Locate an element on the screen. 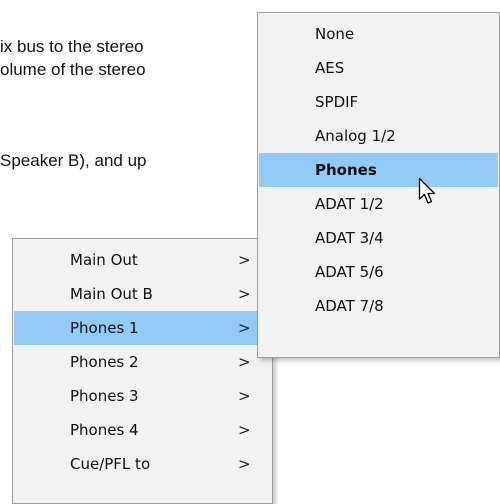 This screenshot has height=504, width=500. submenu-item-none: None is located at coordinates (378, 34).